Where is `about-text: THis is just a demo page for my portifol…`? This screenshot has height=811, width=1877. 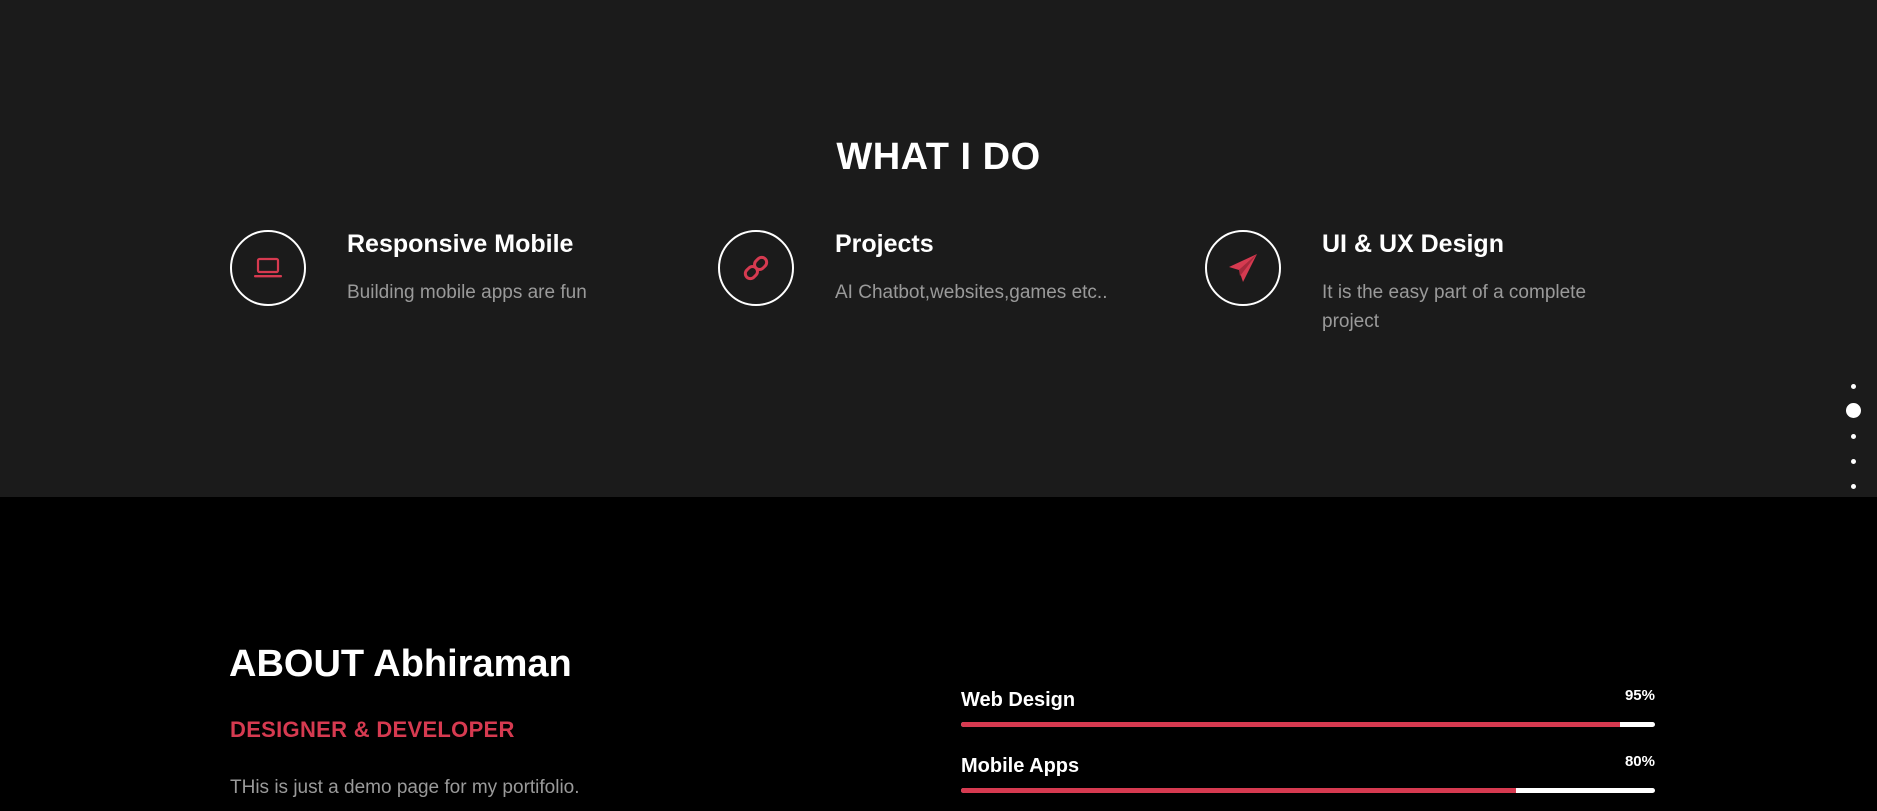 about-text: THis is just a demo page for my portifol… is located at coordinates (405, 787).